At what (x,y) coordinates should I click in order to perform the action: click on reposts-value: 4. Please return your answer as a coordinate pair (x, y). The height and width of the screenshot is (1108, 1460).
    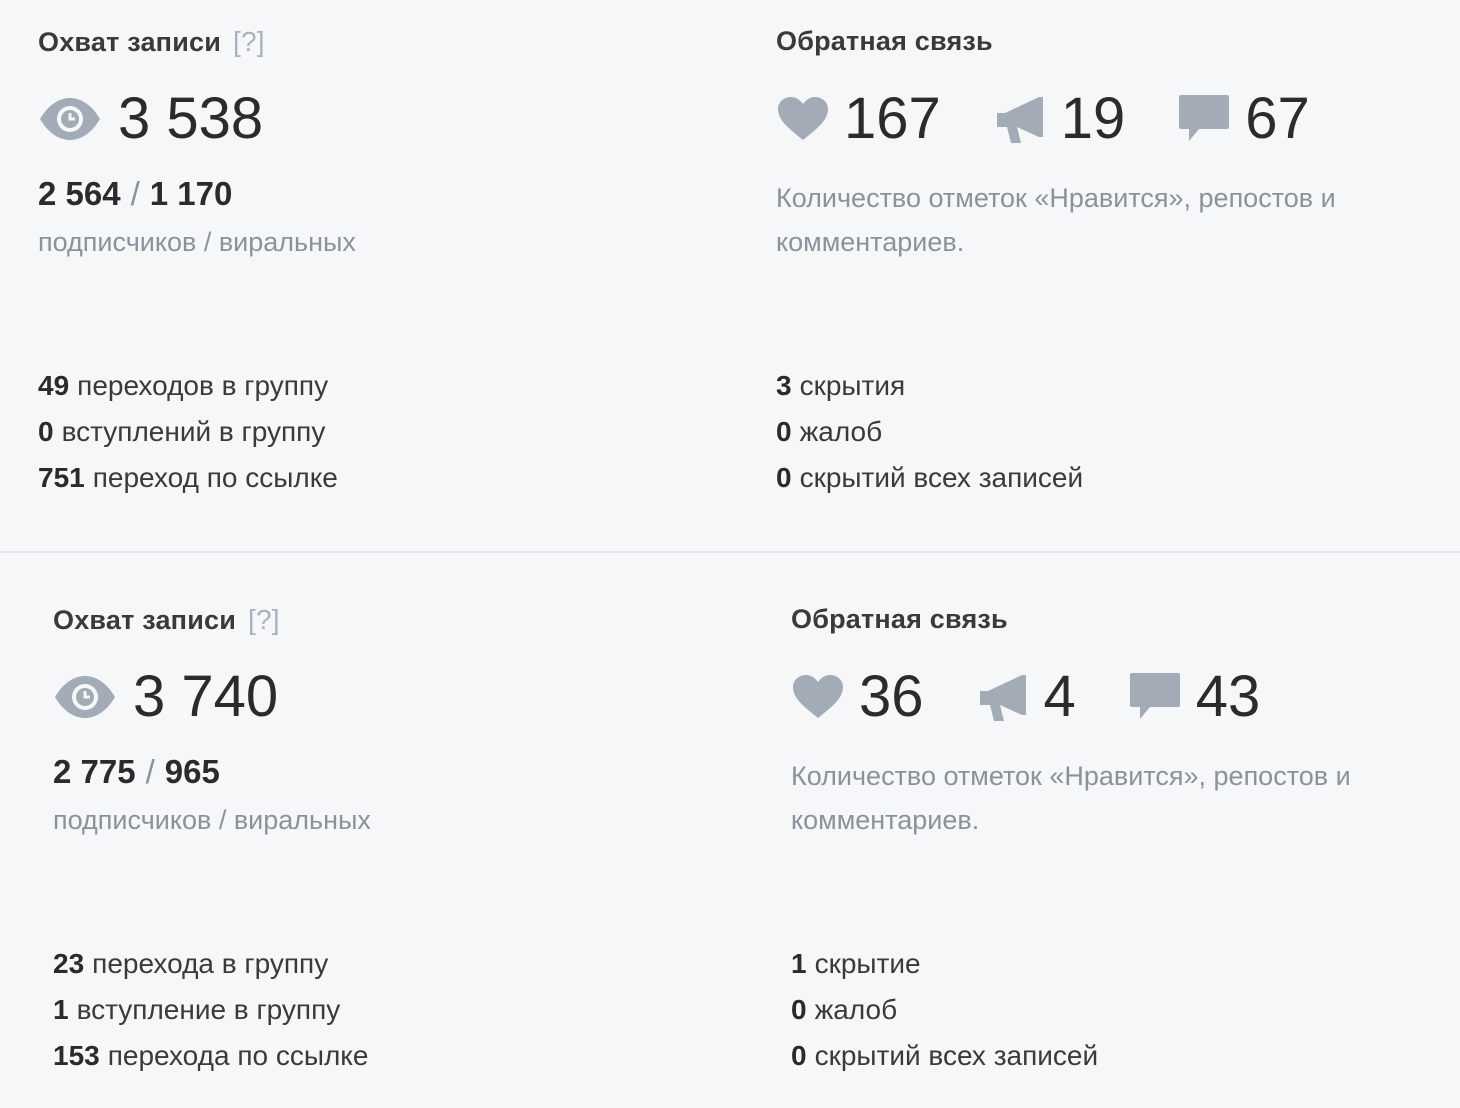
    Looking at the image, I should click on (1059, 696).